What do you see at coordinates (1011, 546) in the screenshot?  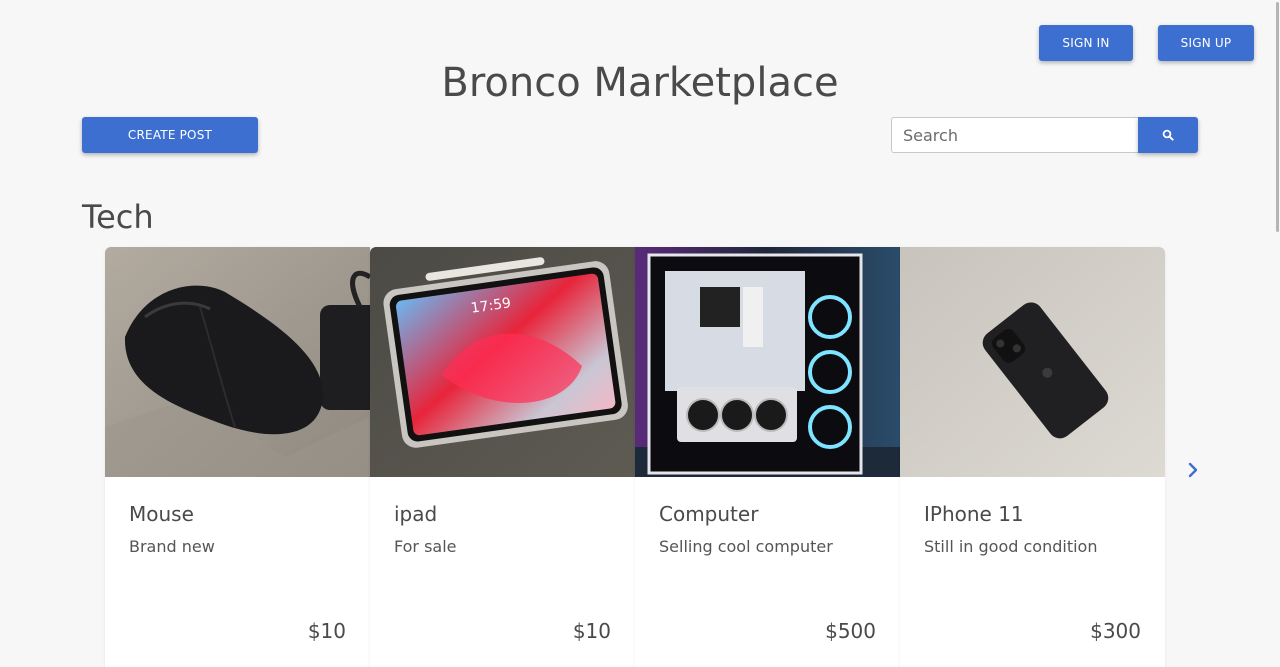 I see `listing-description: Still in good condition` at bounding box center [1011, 546].